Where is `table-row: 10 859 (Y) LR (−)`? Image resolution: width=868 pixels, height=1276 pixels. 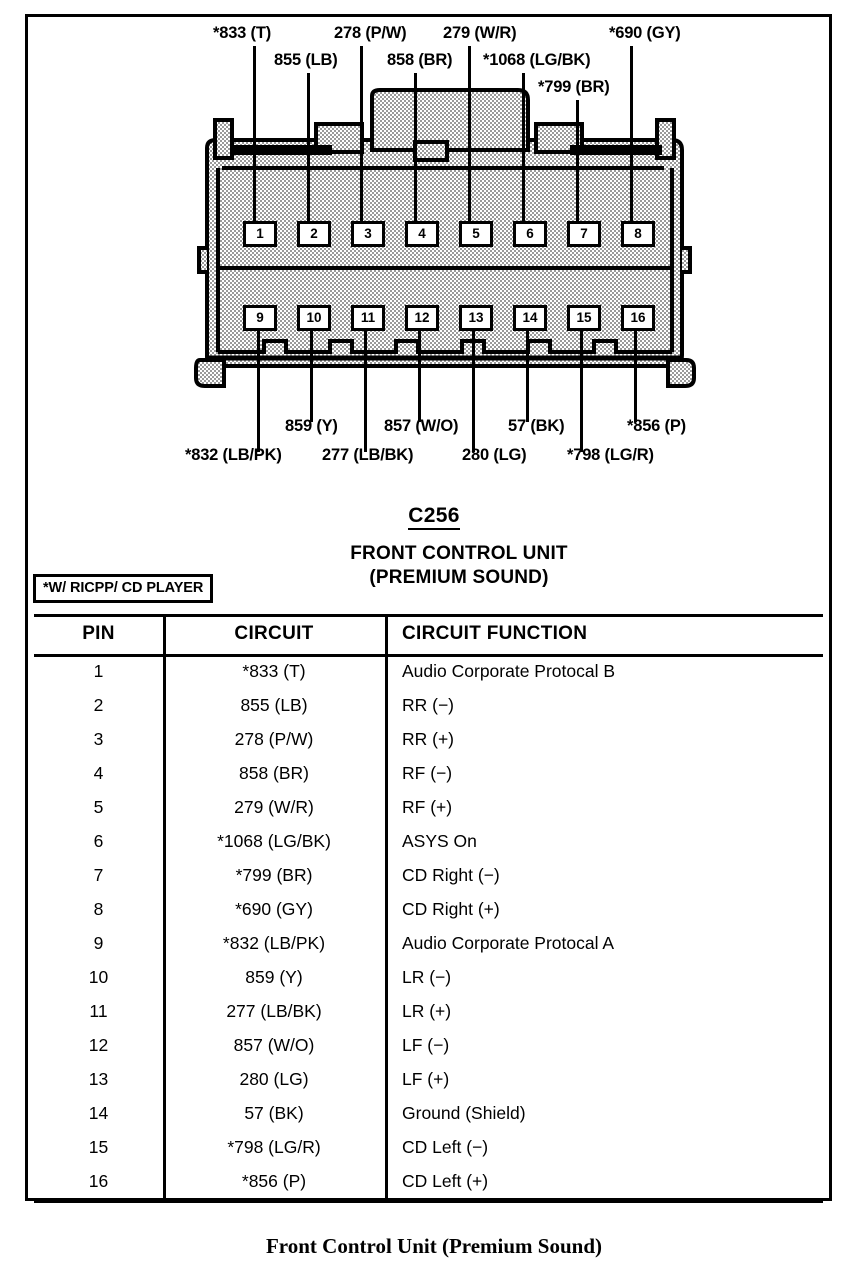 table-row: 10 859 (Y) LR (−) is located at coordinates (437, 977).